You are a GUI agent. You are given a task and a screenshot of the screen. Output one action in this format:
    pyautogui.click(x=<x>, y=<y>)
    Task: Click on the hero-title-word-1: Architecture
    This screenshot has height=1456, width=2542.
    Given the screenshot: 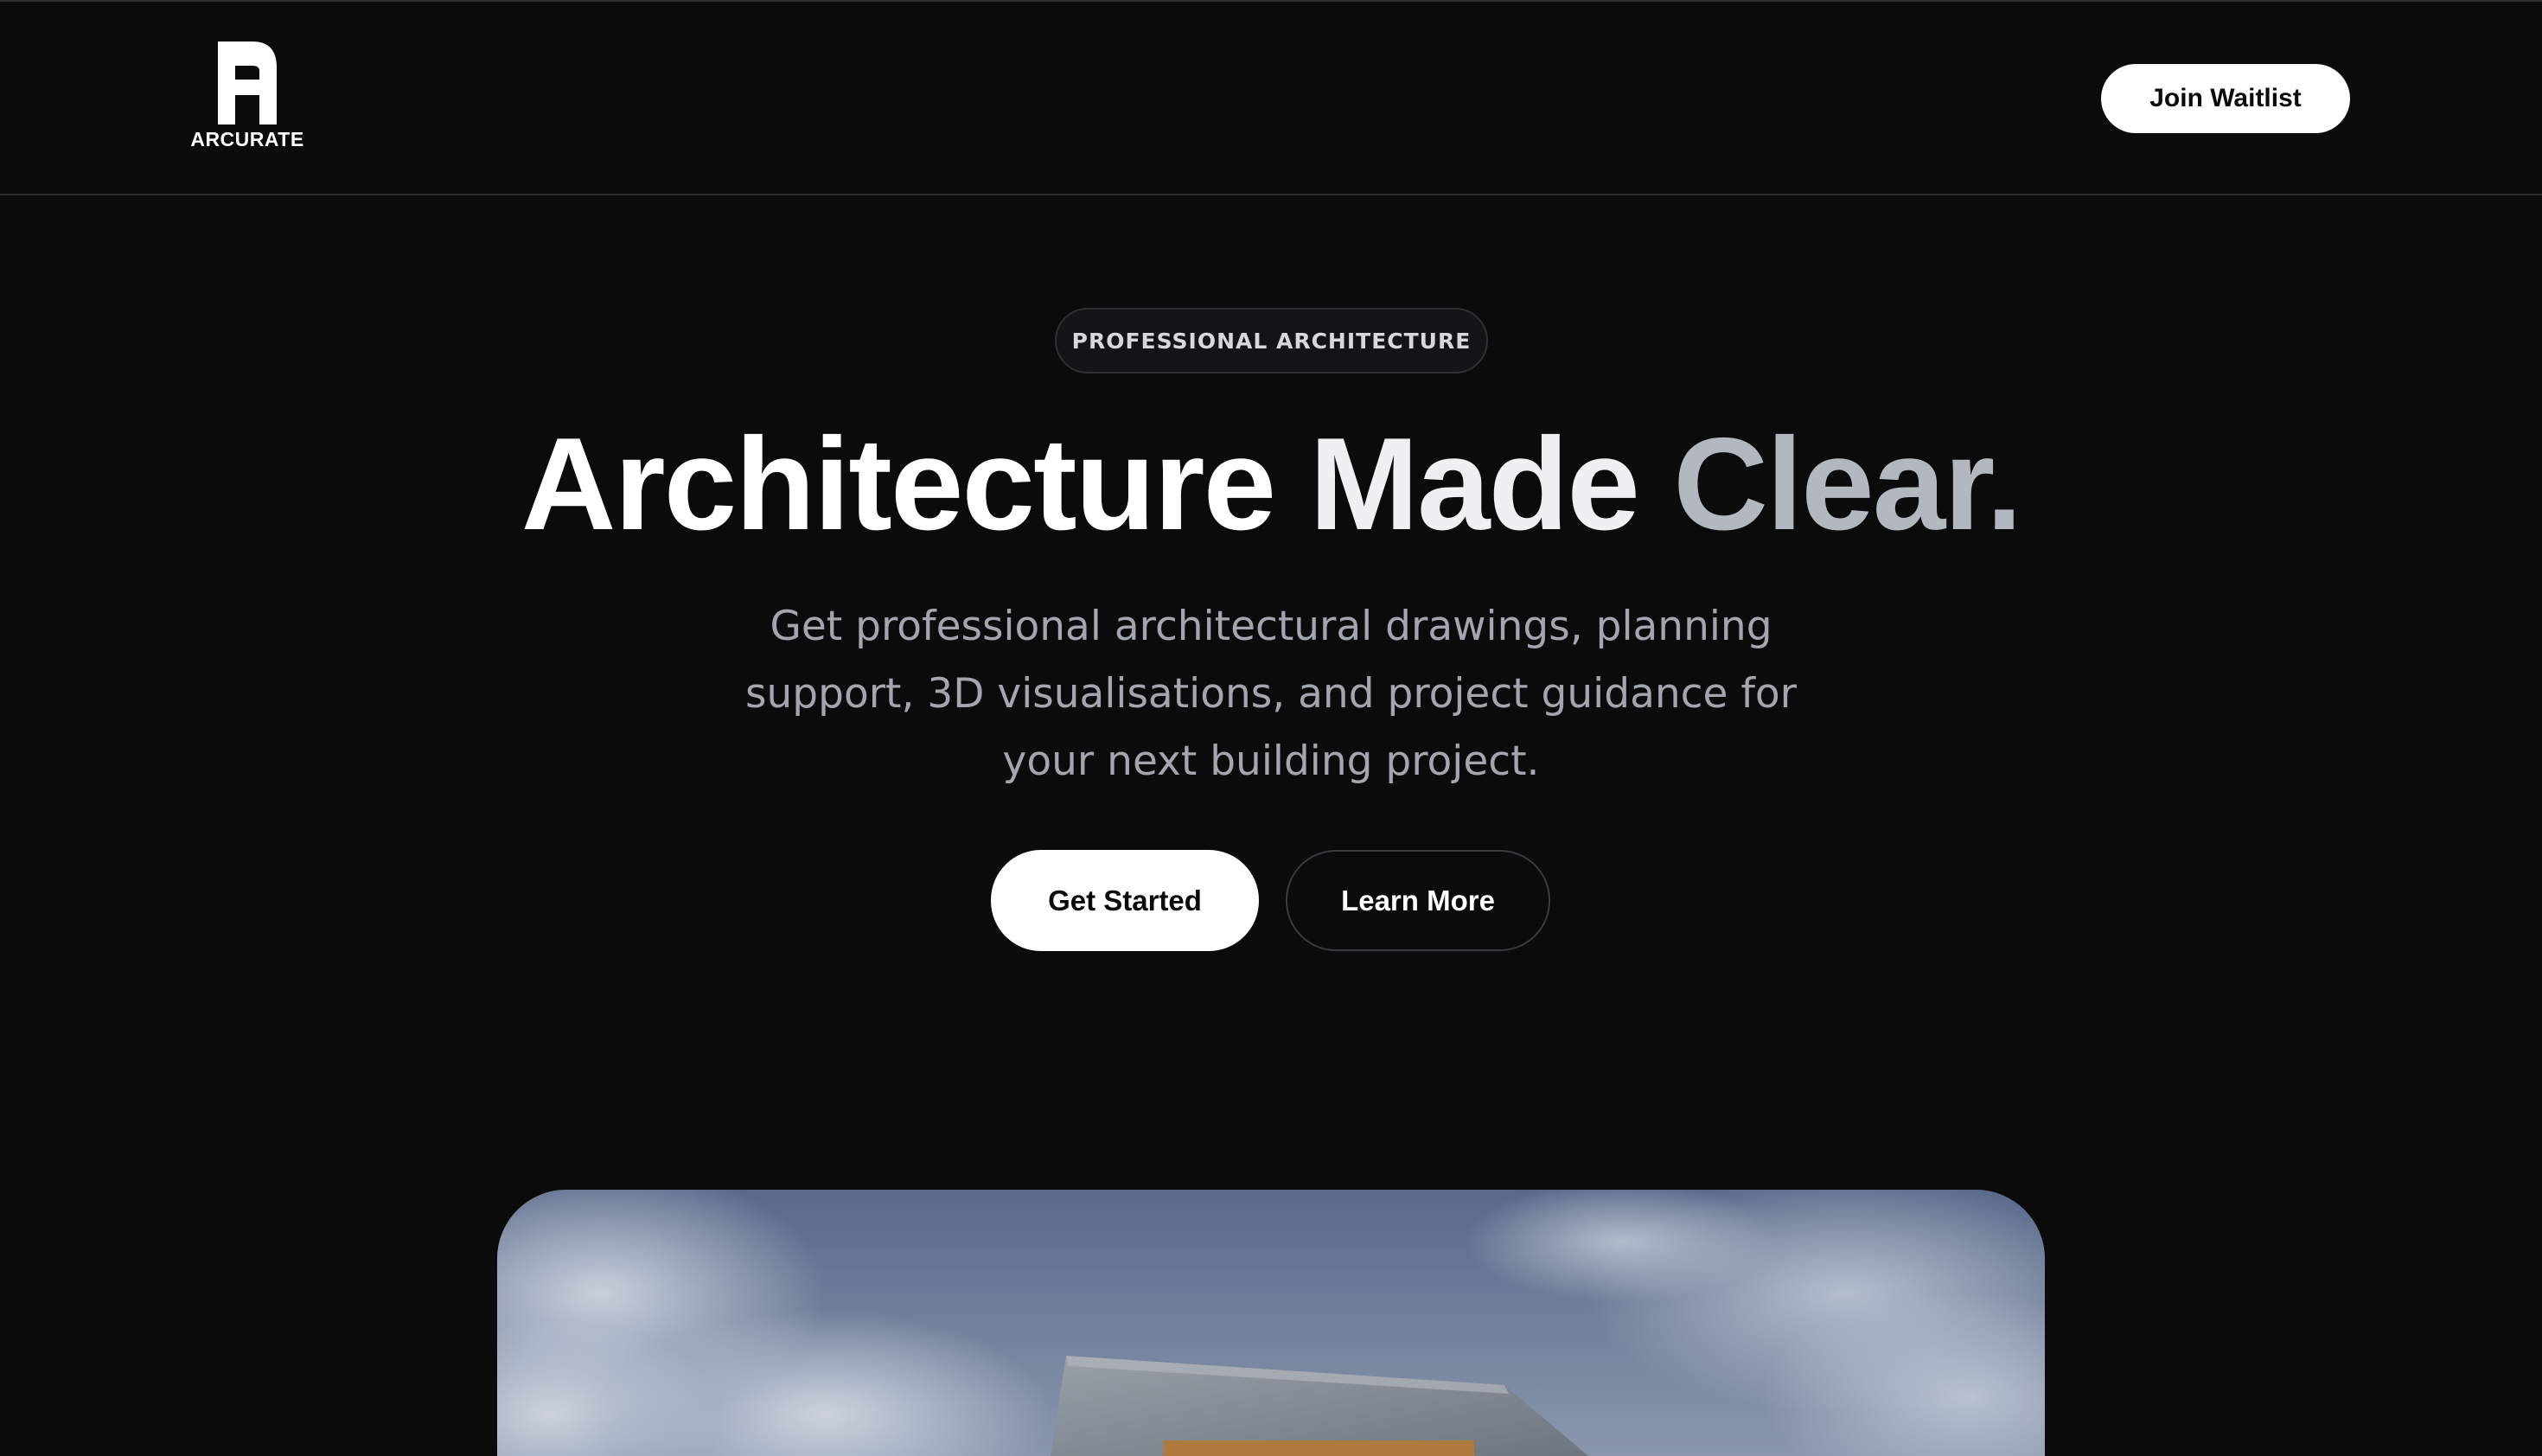 What is the action you would take?
    pyautogui.click(x=898, y=485)
    